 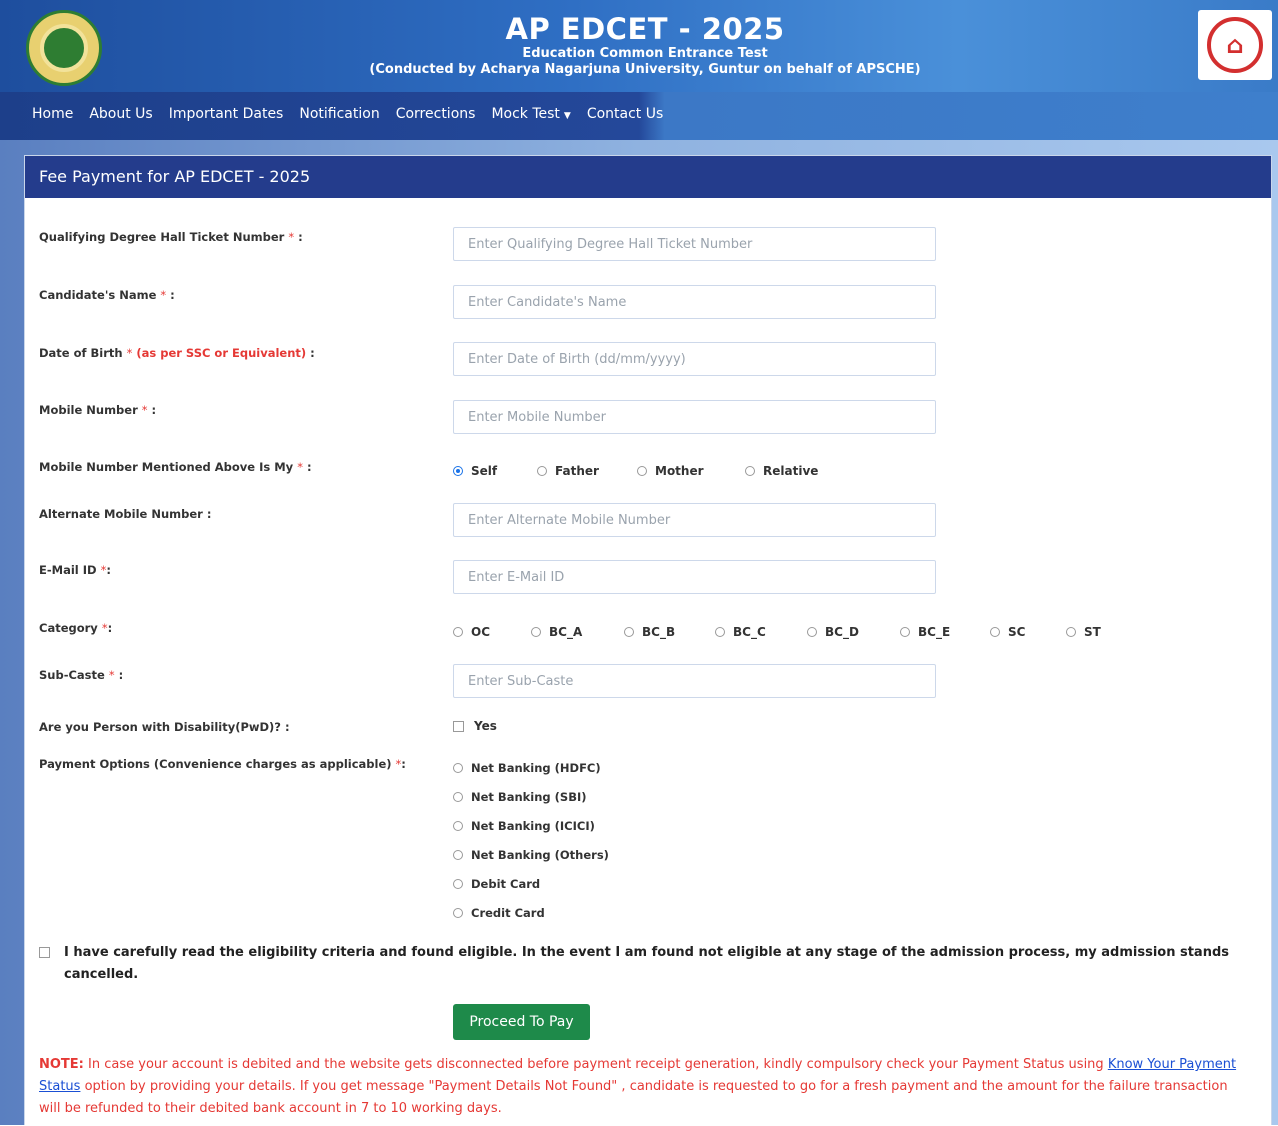 I want to click on email-input, so click(x=694, y=577).